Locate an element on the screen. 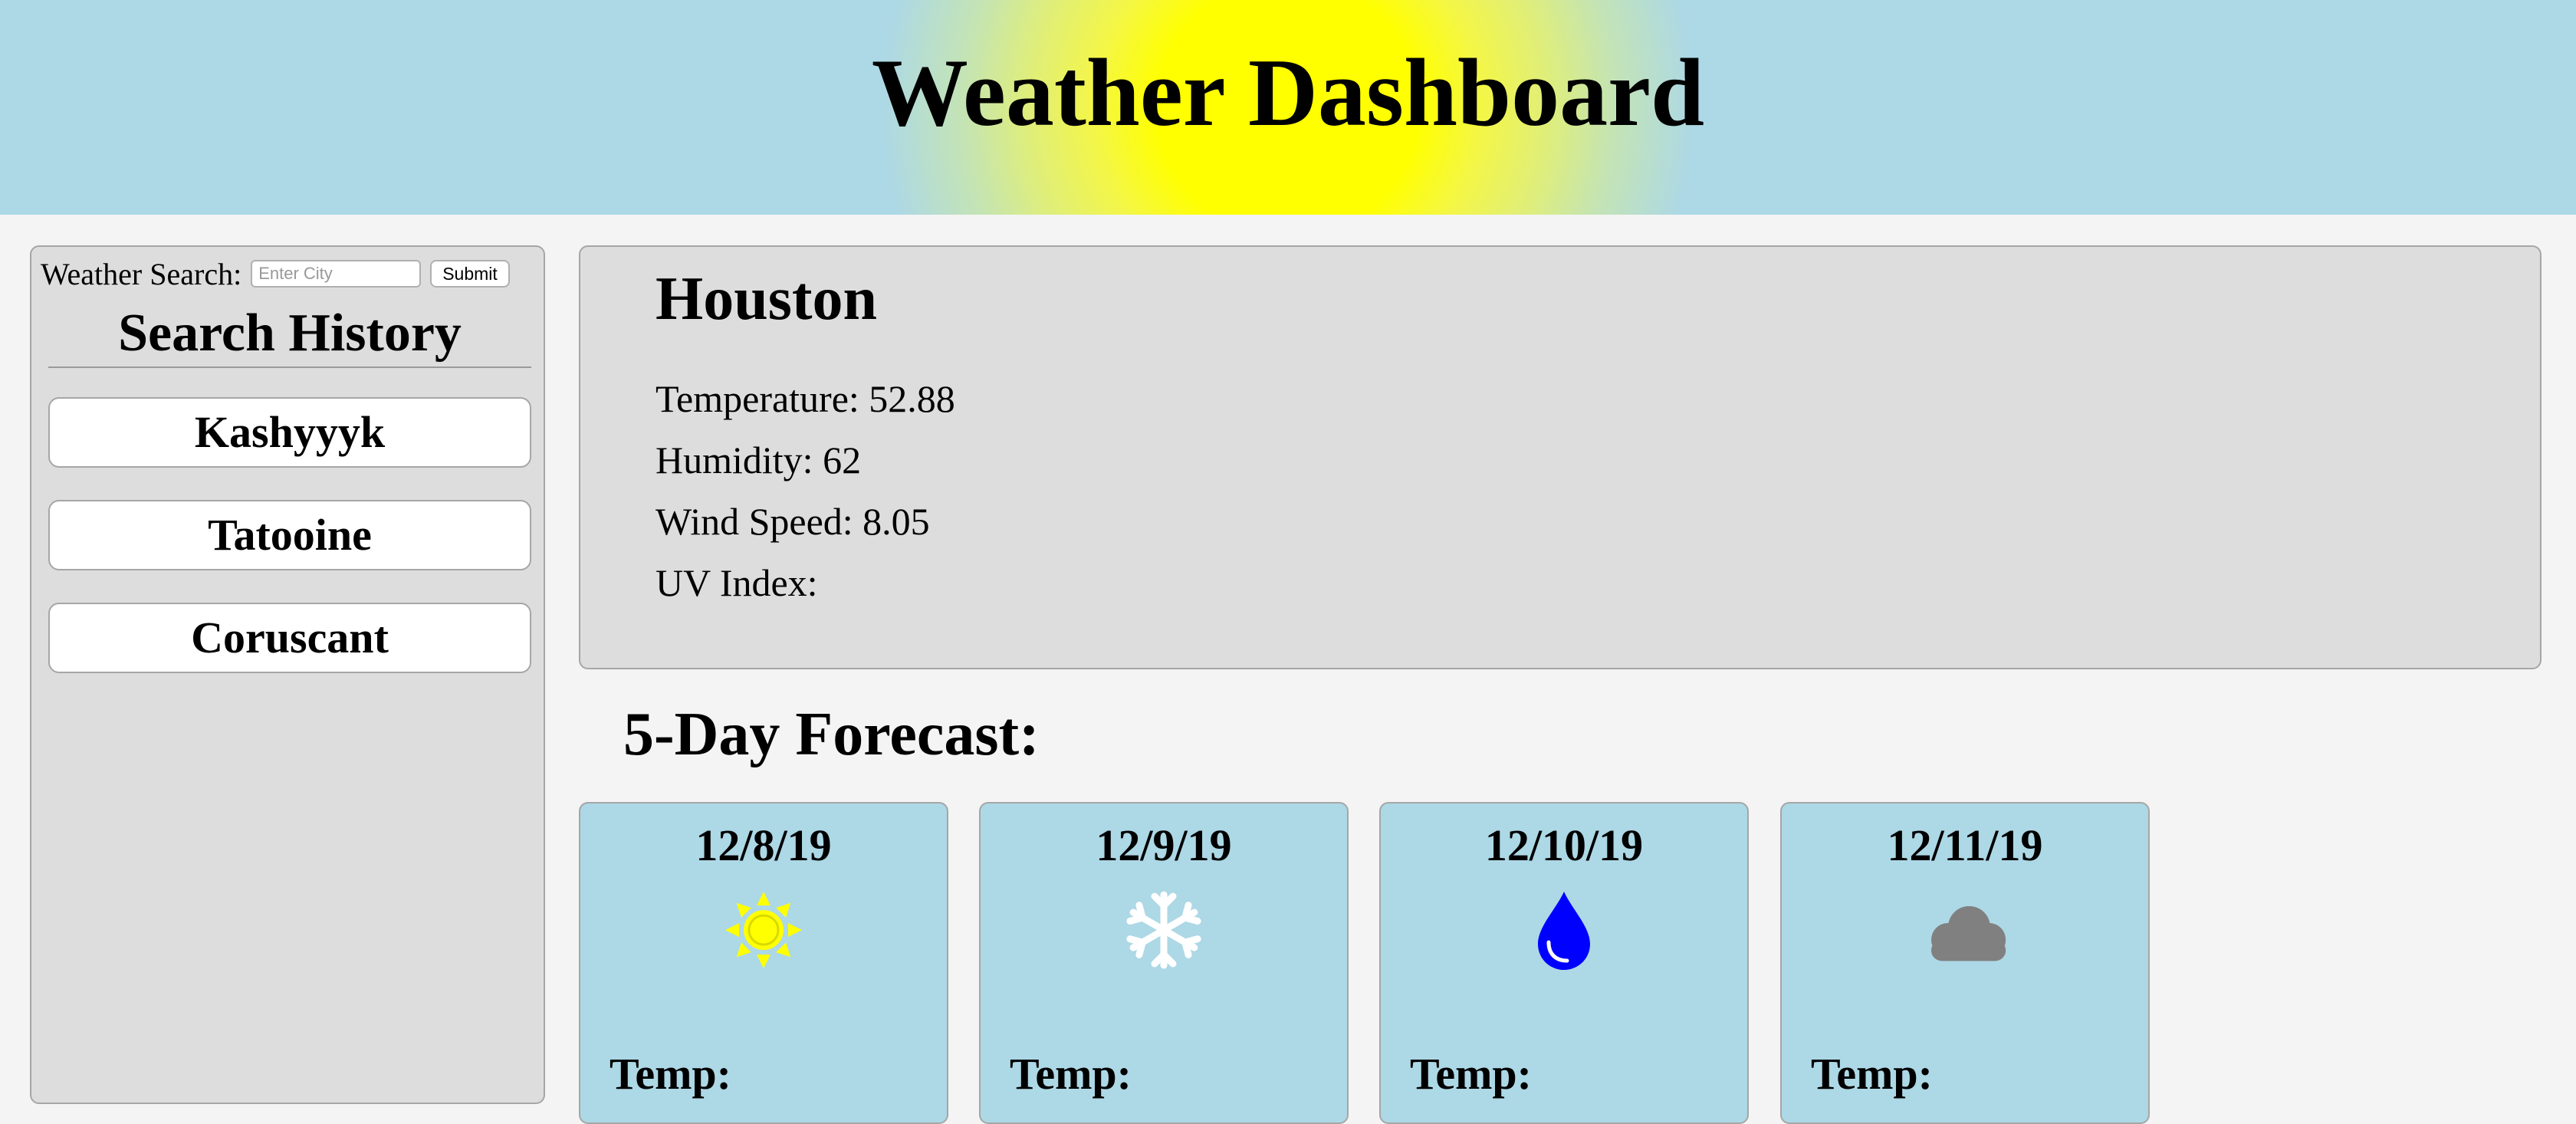  history-item-tatooine: Tatooine is located at coordinates (290, 535).